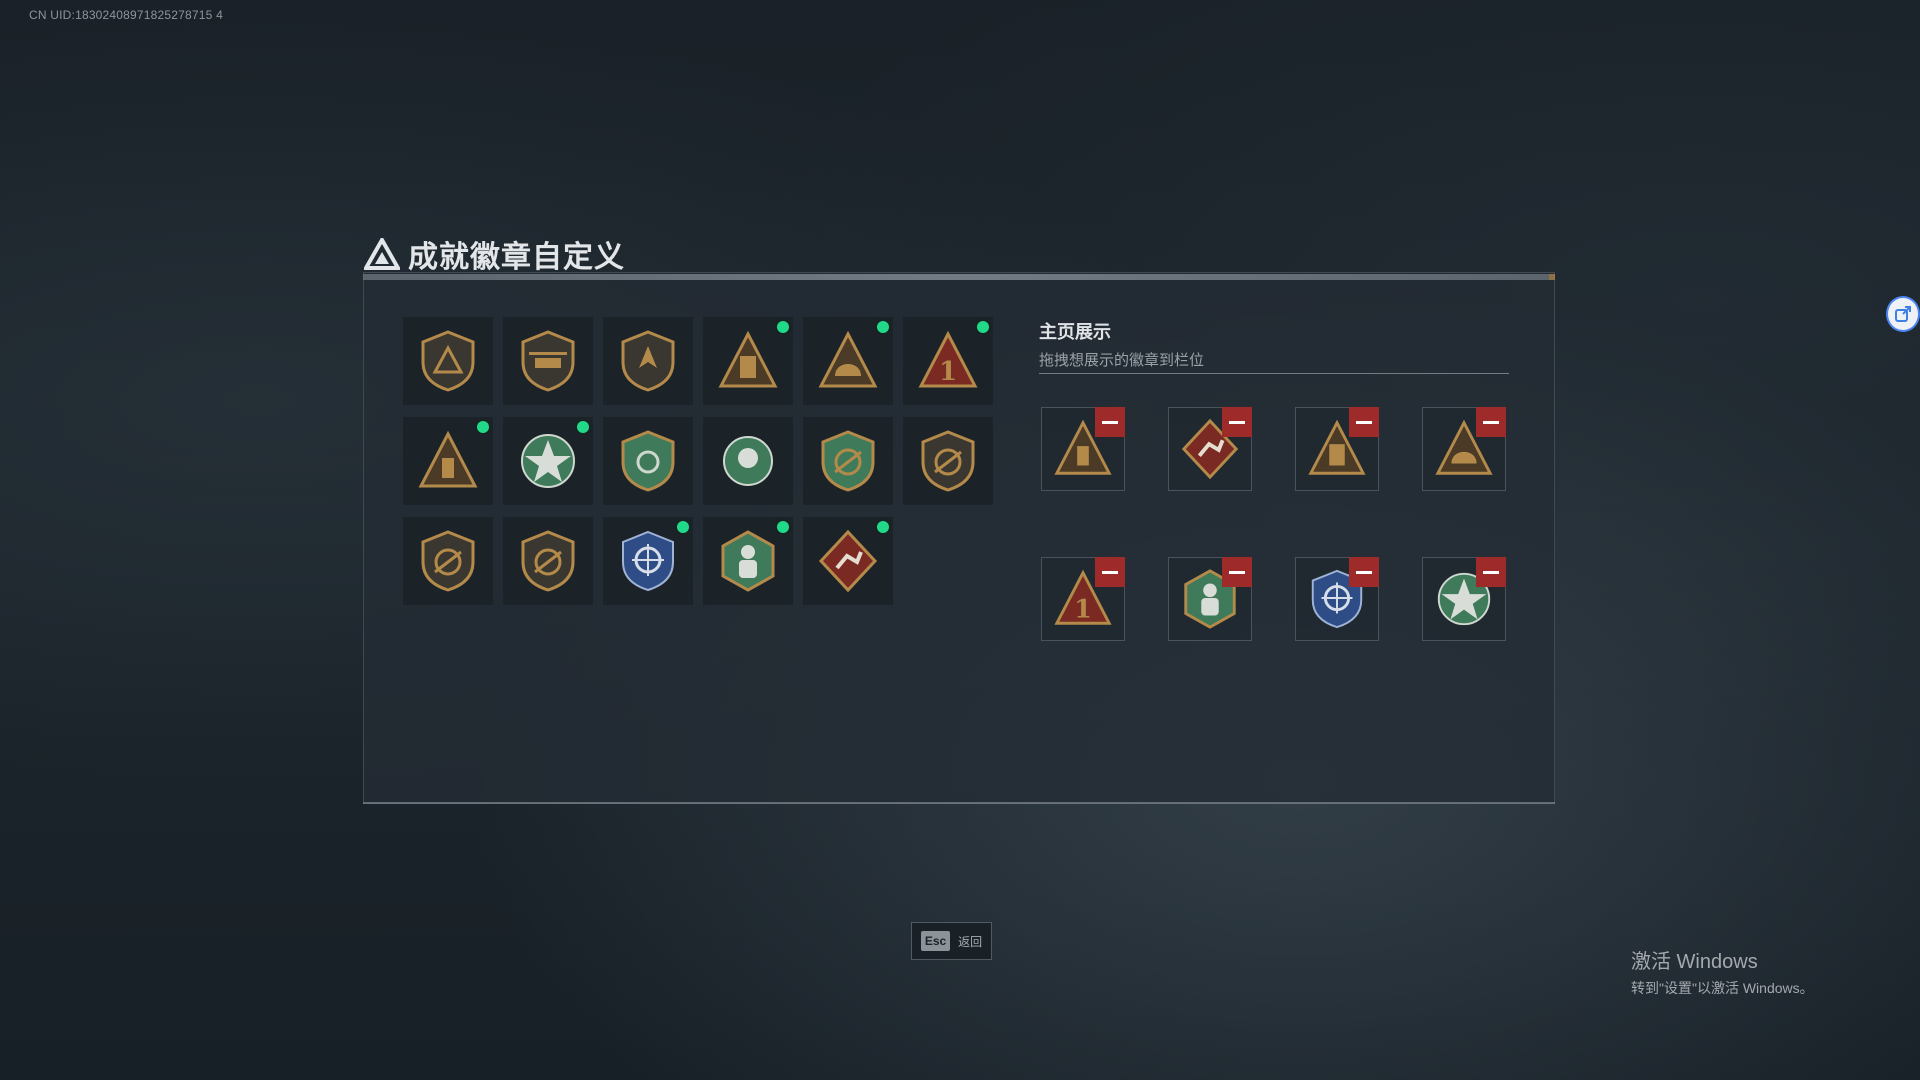 The width and height of the screenshot is (1920, 1080). Describe the element at coordinates (1274, 373) in the screenshot. I see `showcase-divider` at that location.